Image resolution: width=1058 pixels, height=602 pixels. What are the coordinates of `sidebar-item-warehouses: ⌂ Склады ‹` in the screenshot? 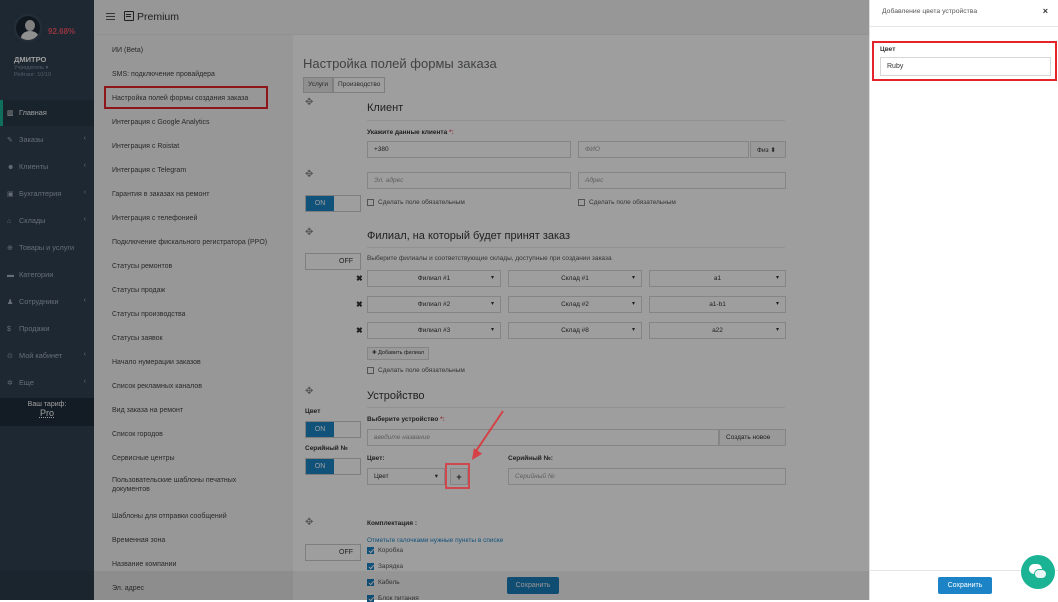 It's located at (47, 221).